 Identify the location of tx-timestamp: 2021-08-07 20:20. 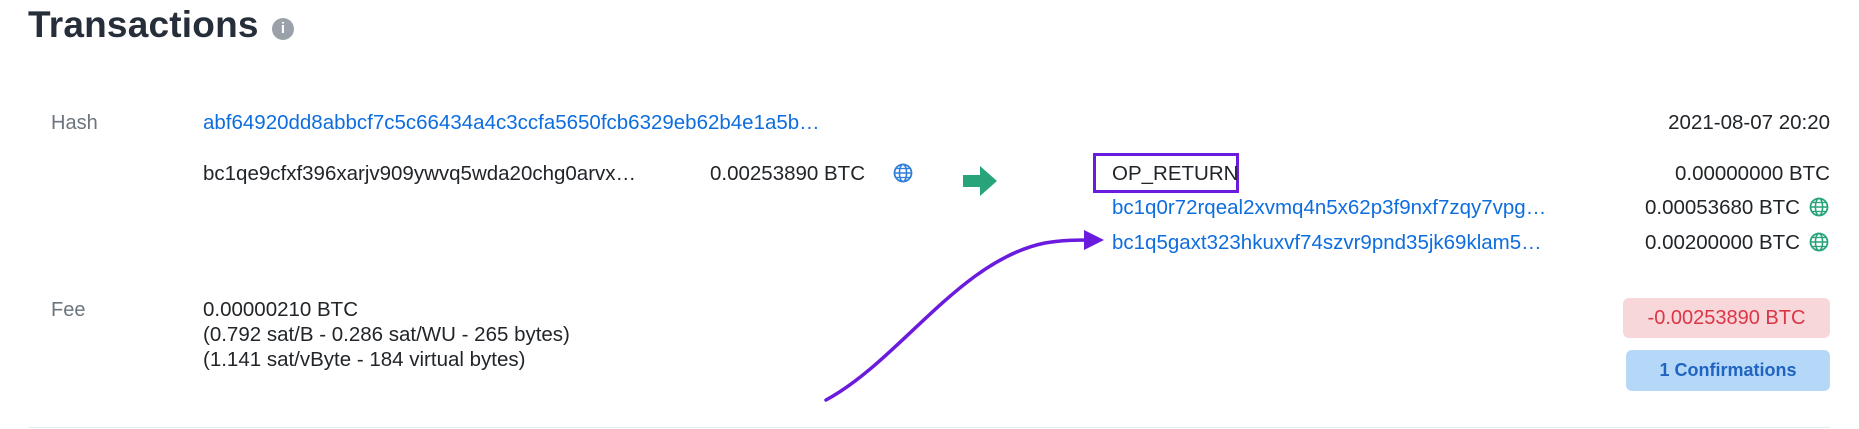
(1749, 122).